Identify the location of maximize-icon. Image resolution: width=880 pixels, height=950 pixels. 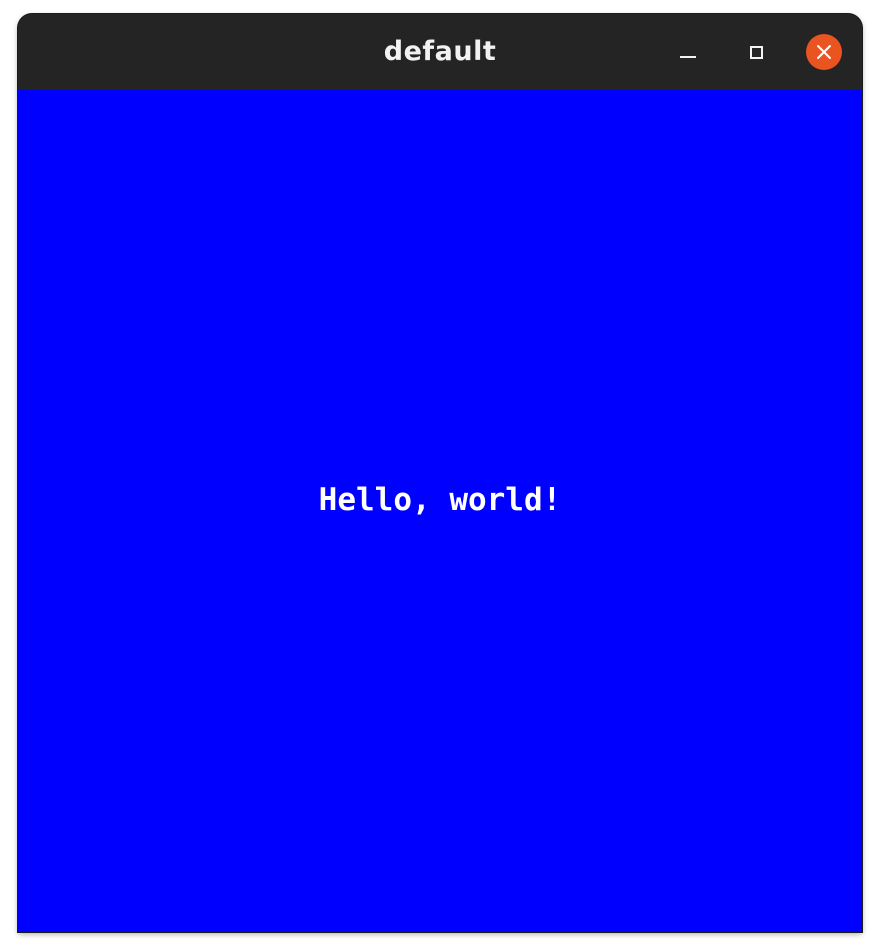
(756, 52).